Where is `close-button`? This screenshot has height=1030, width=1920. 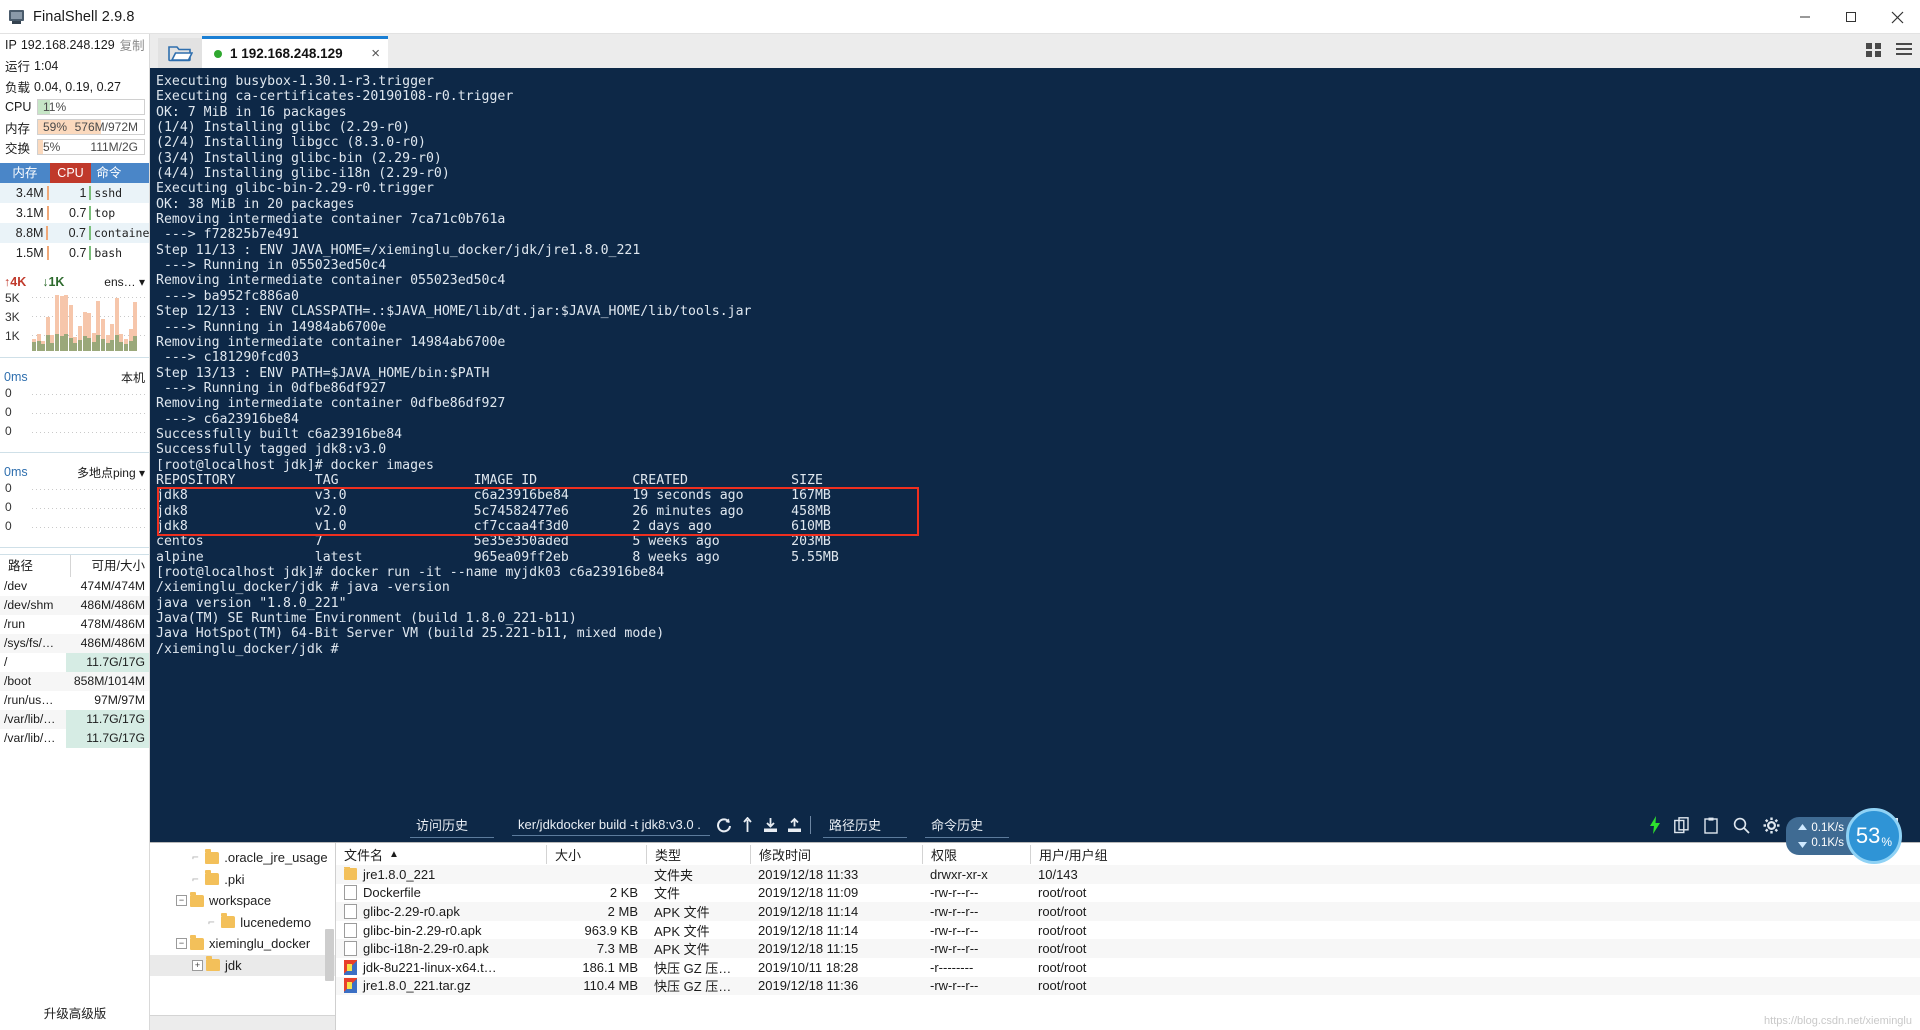
close-button is located at coordinates (1897, 17).